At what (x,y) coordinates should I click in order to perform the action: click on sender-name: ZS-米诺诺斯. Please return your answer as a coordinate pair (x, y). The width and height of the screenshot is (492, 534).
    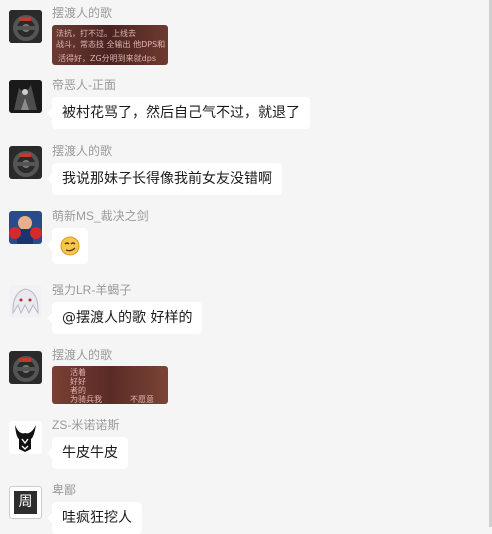
    Looking at the image, I should click on (86, 425).